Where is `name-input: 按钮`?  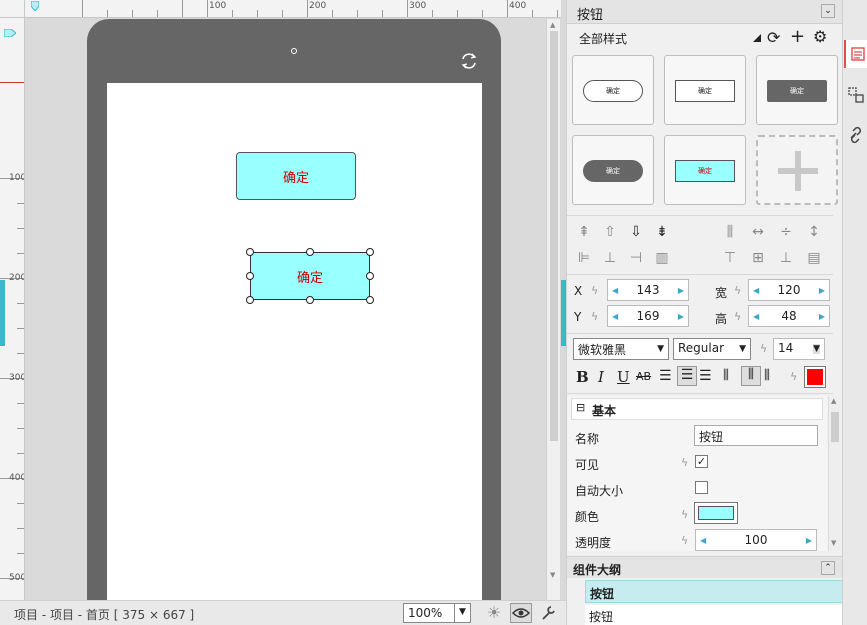 name-input: 按钮 is located at coordinates (756, 435).